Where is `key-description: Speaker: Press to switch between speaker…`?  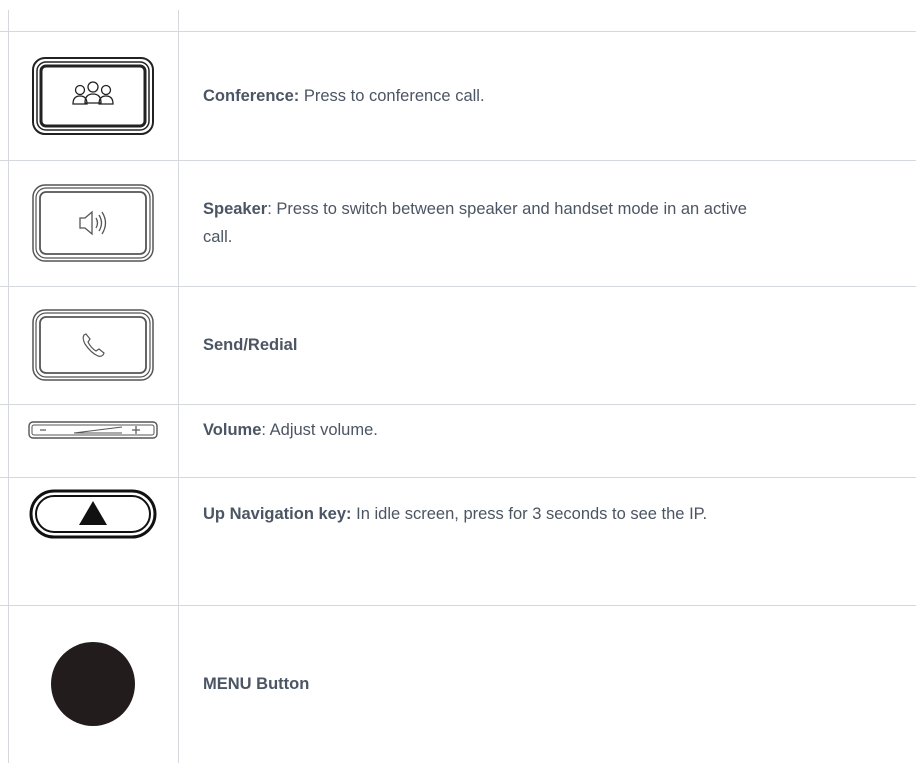
key-description: Speaker: Press to switch between speaker… is located at coordinates (479, 223).